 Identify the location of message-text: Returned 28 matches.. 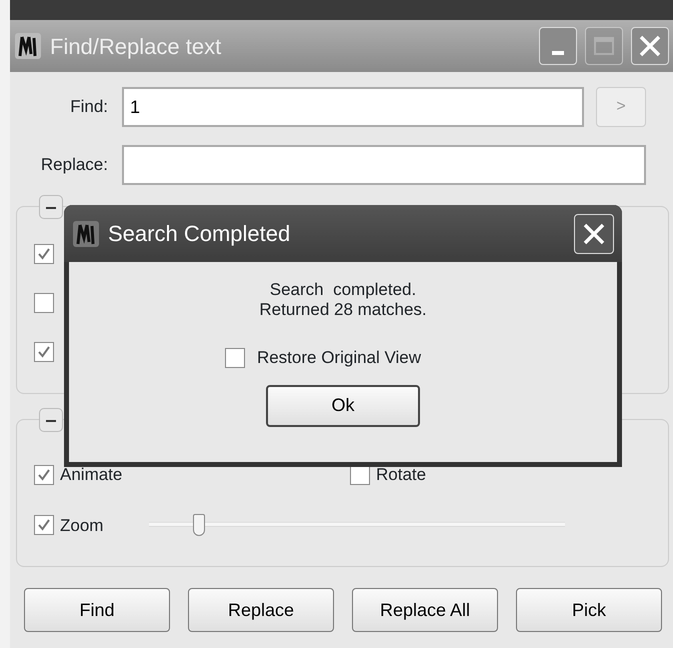
(343, 310).